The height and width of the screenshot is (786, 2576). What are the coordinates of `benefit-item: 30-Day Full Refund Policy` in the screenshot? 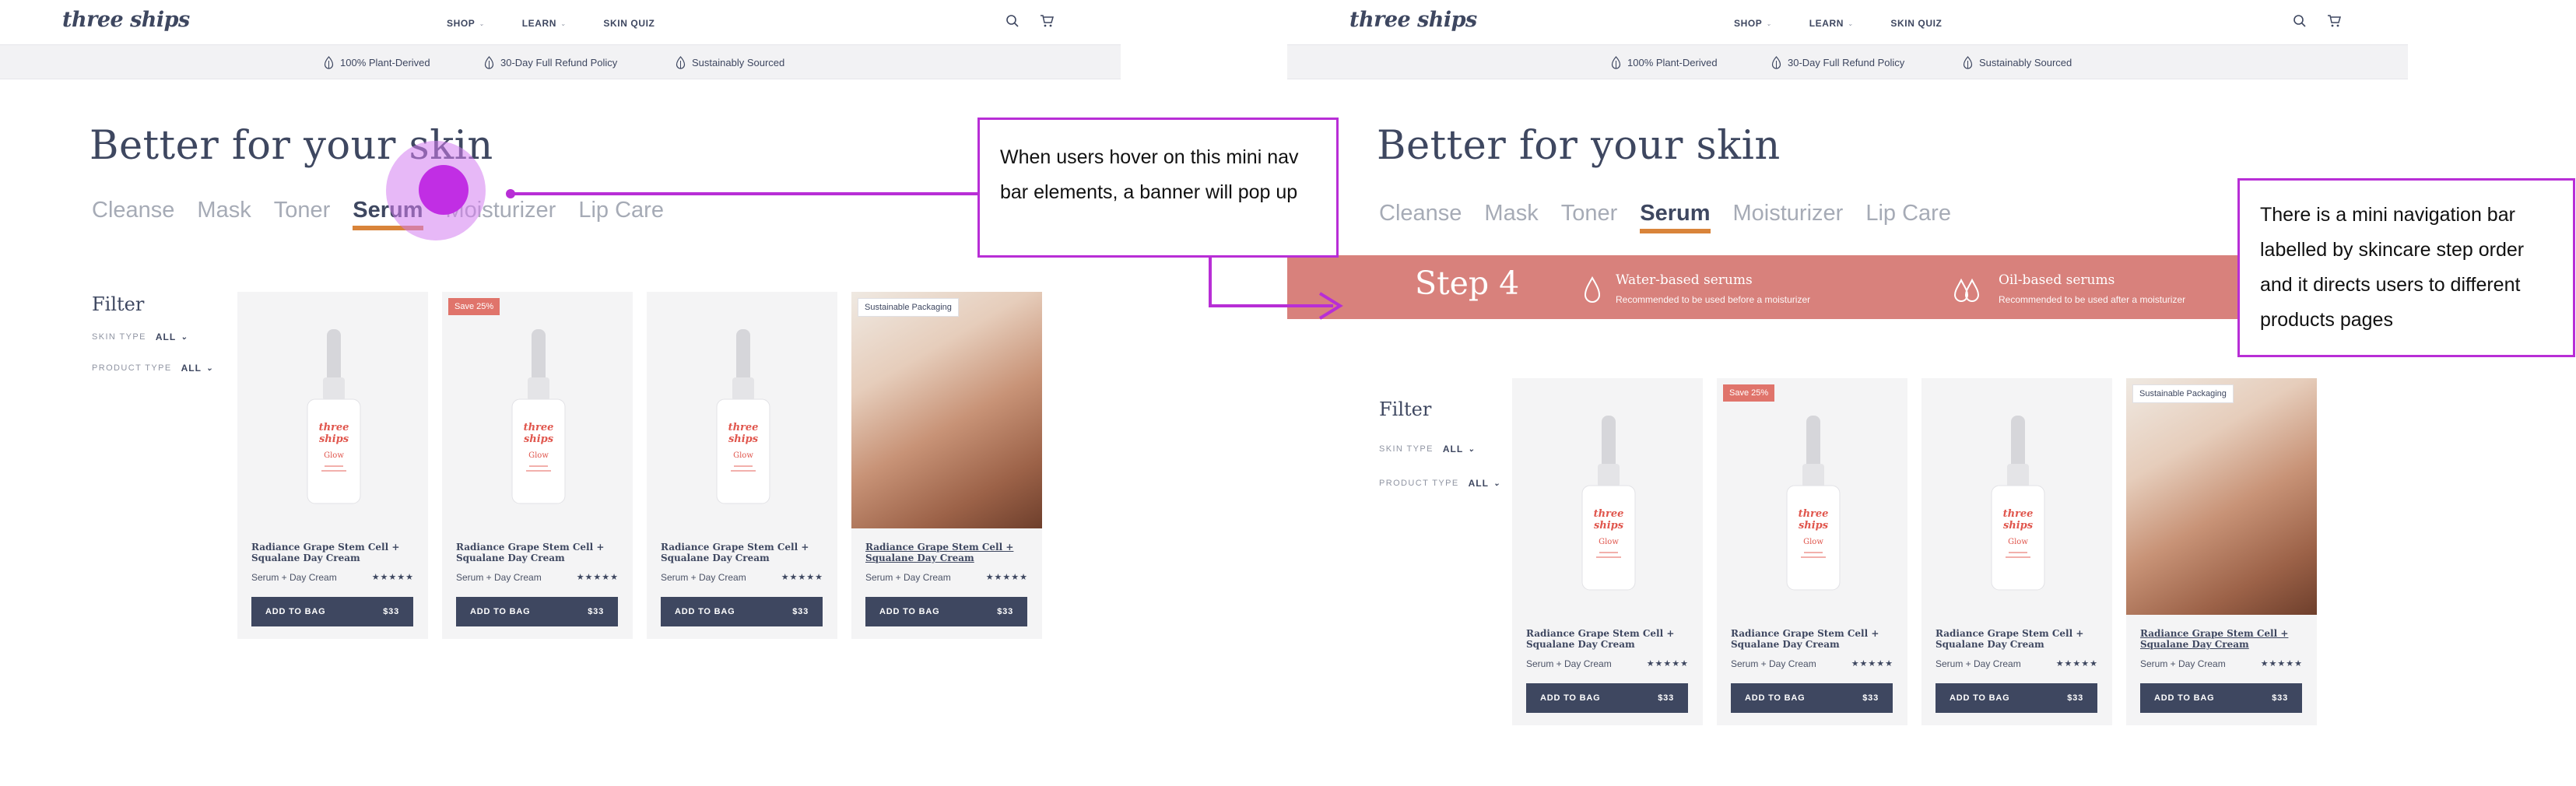 It's located at (550, 63).